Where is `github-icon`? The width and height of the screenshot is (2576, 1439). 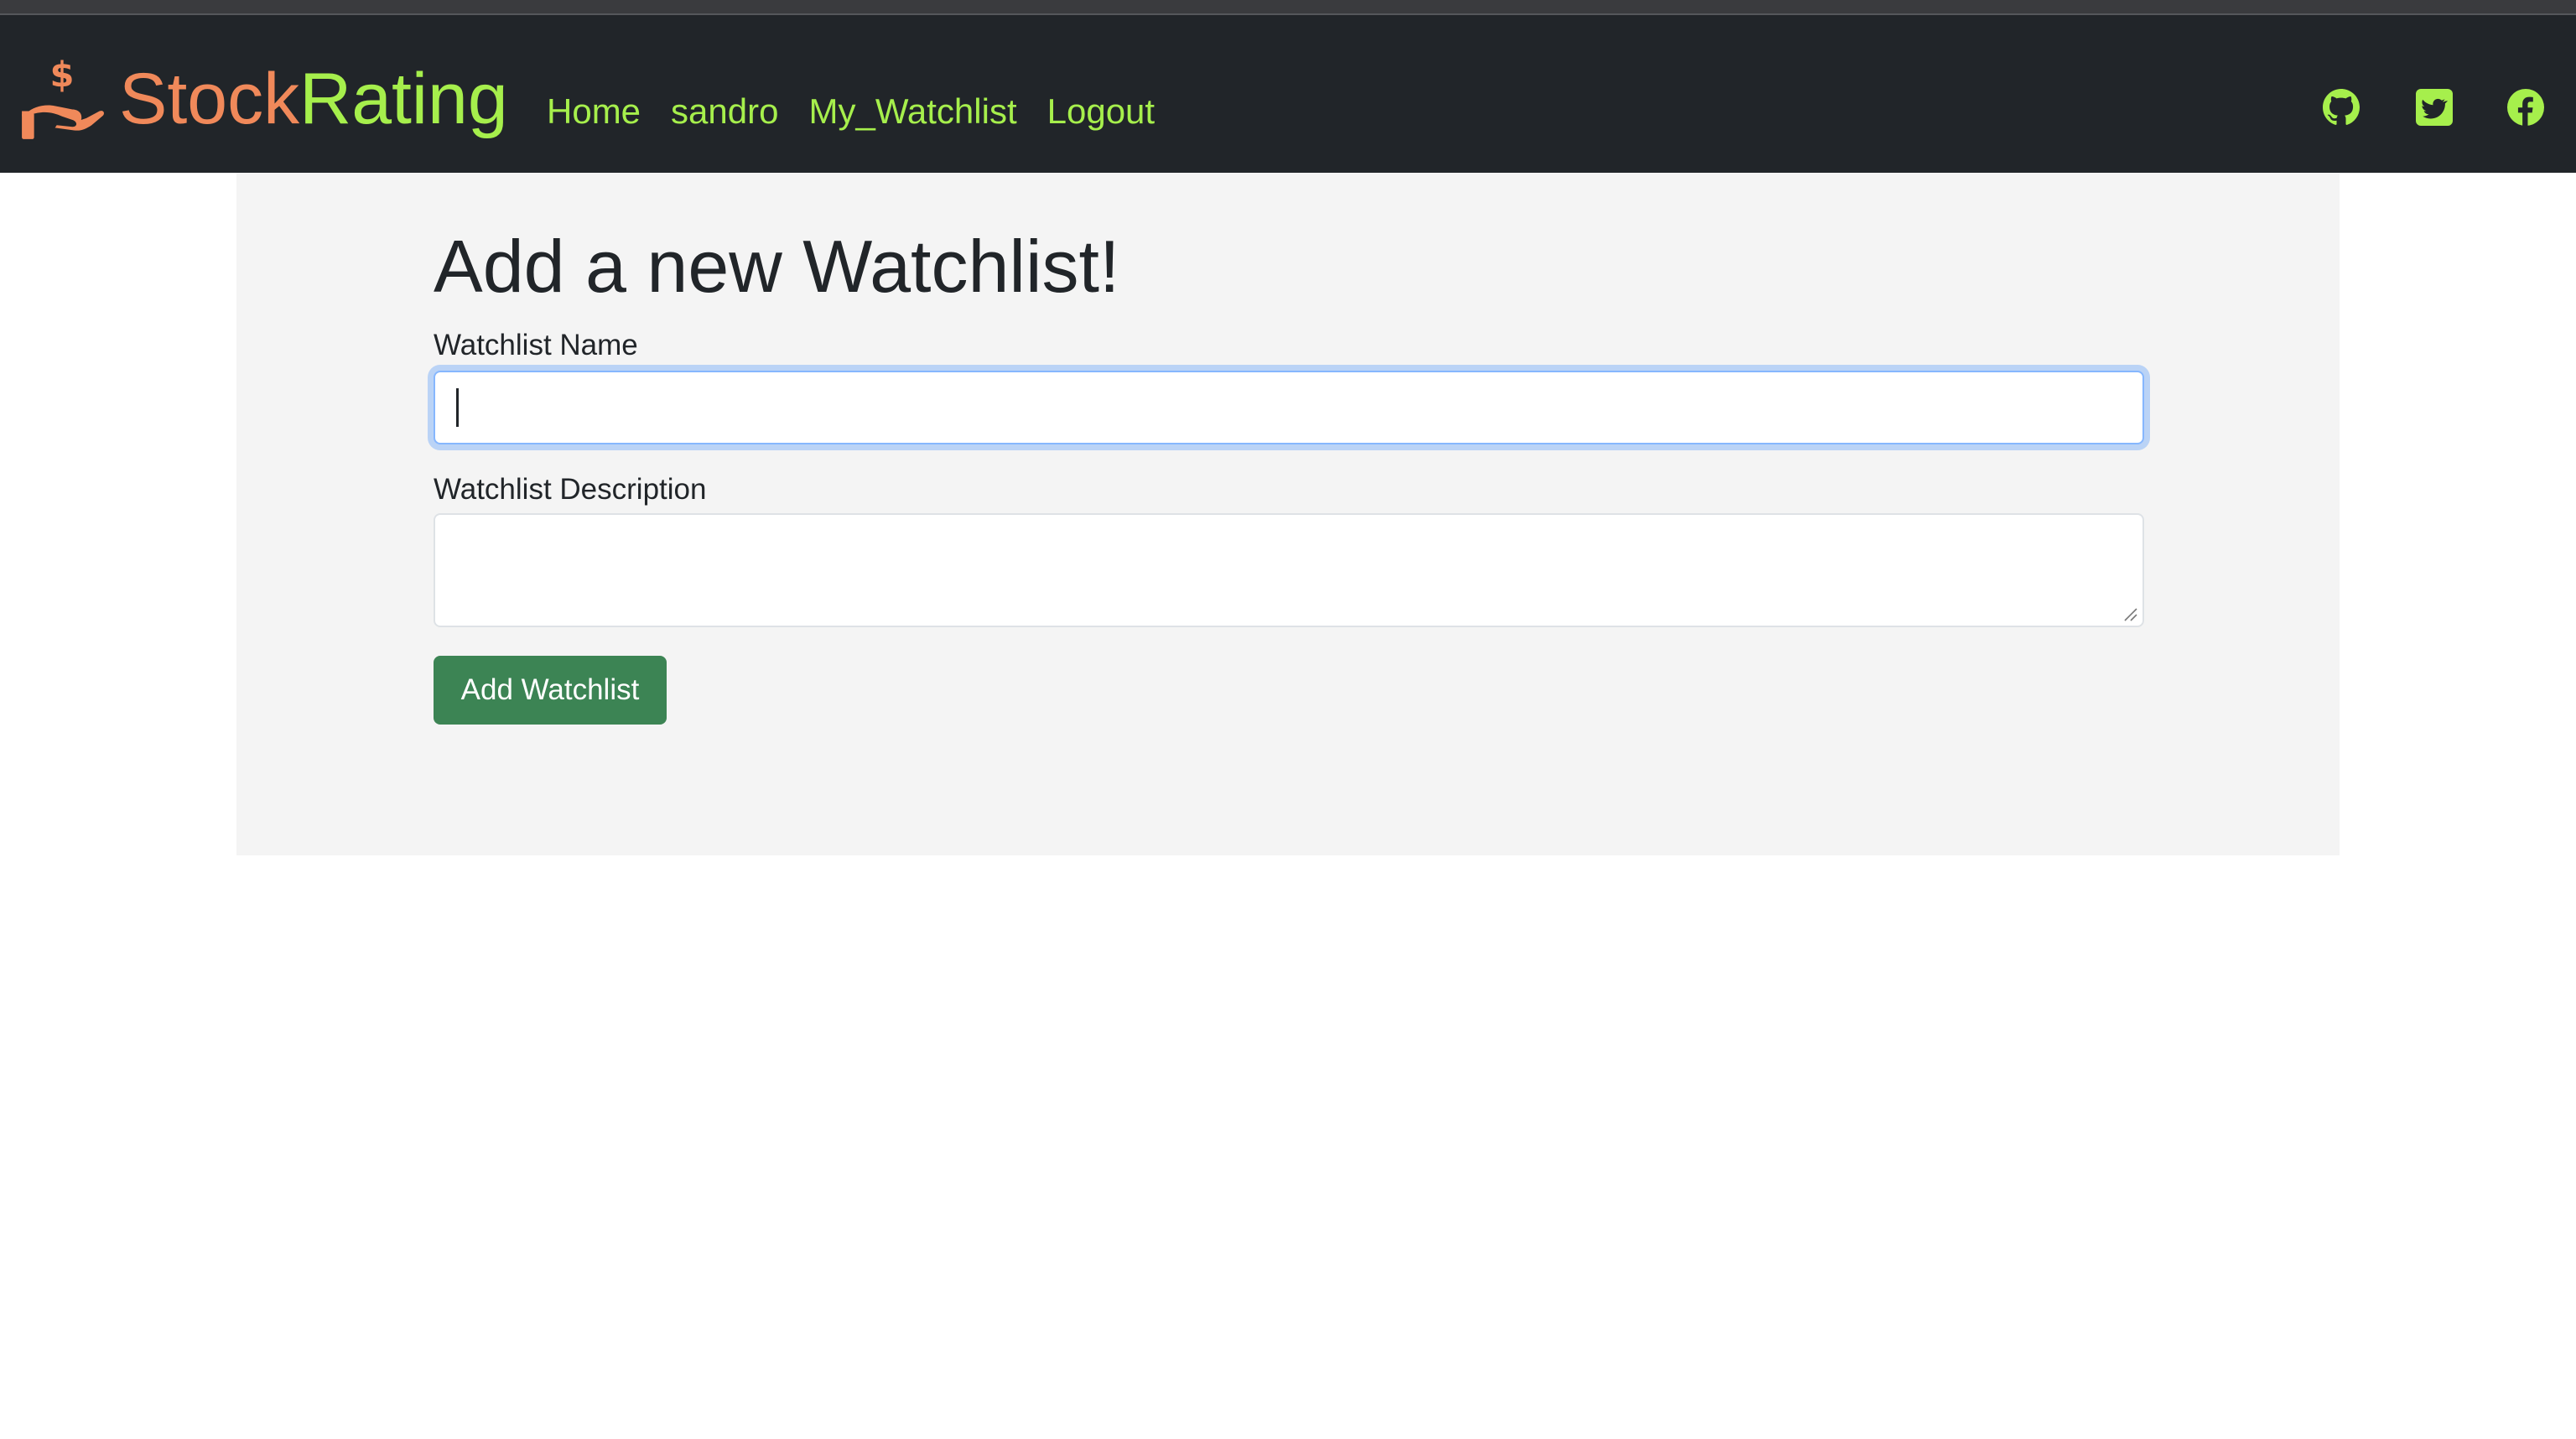 github-icon is located at coordinates (2341, 107).